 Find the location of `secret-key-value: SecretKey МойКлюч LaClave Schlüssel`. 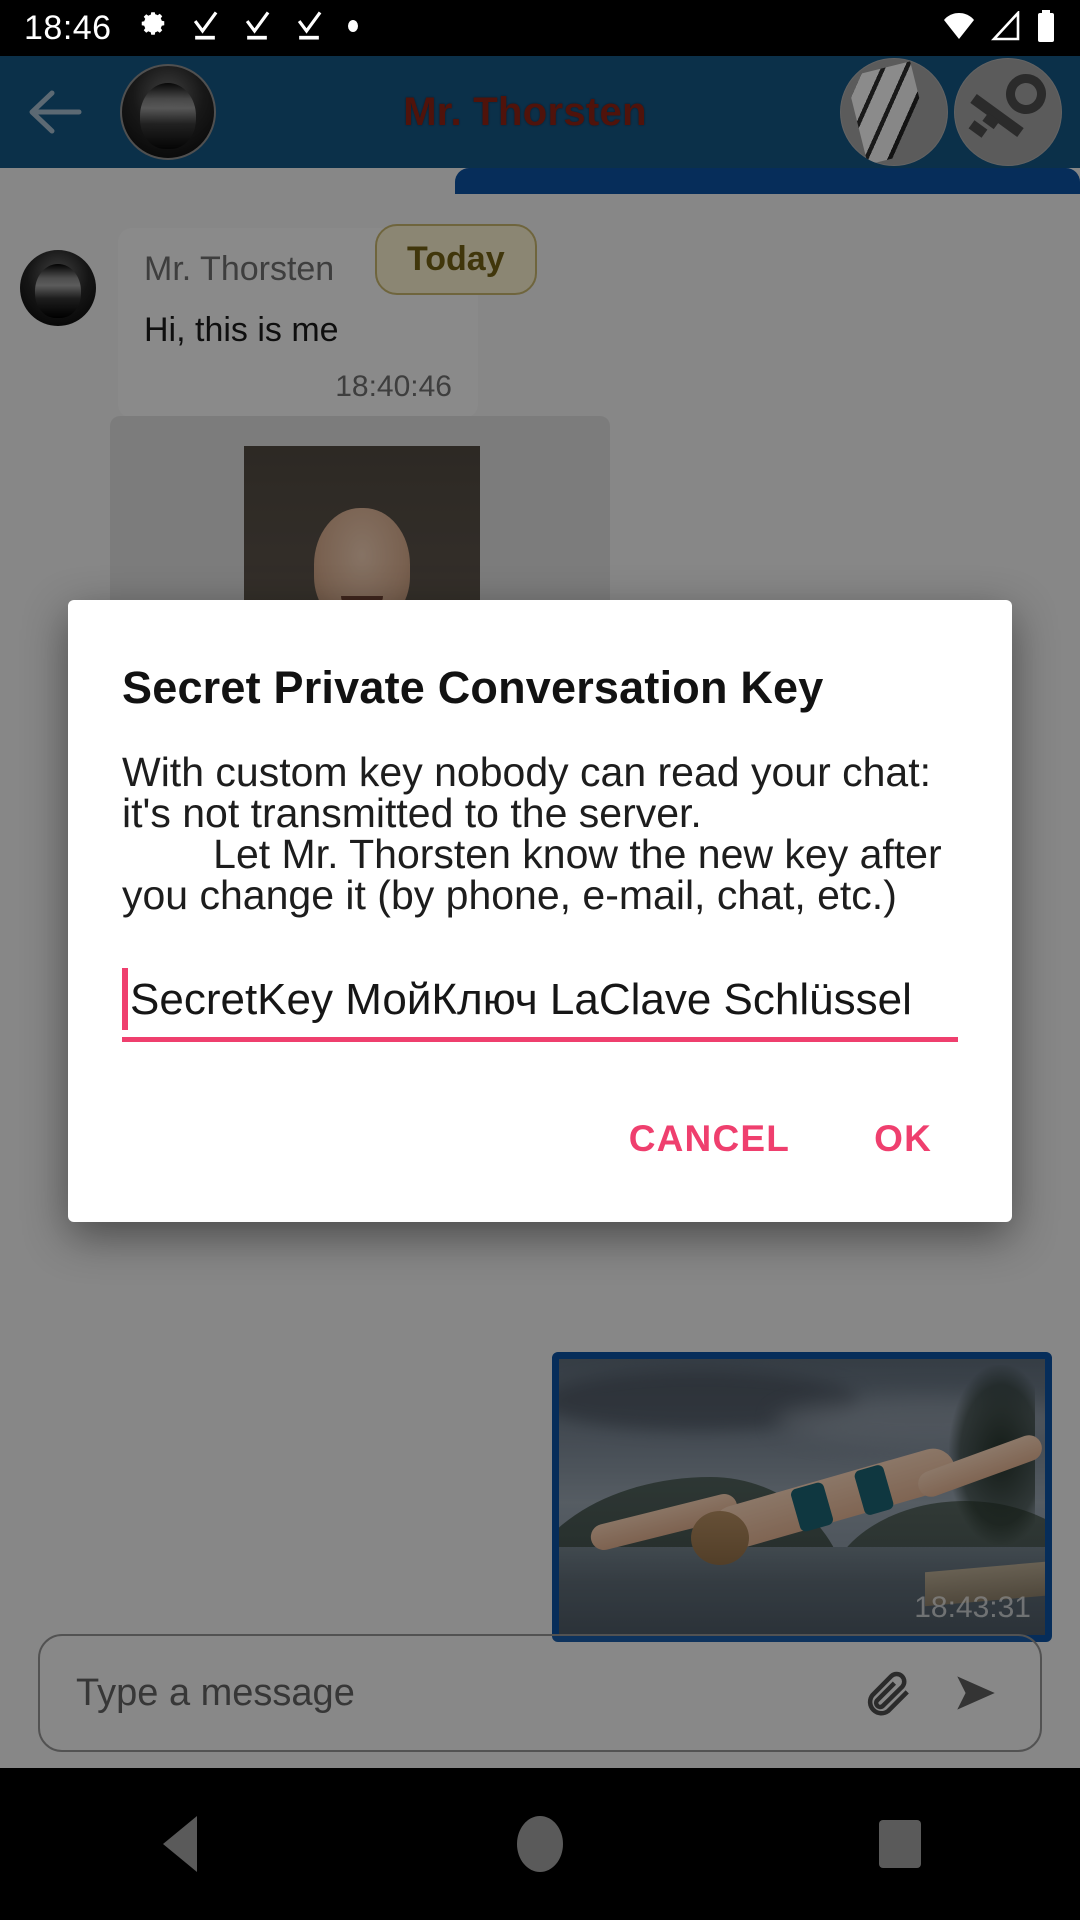

secret-key-value: SecretKey МойКлюч LaClave Schlüssel is located at coordinates (521, 999).